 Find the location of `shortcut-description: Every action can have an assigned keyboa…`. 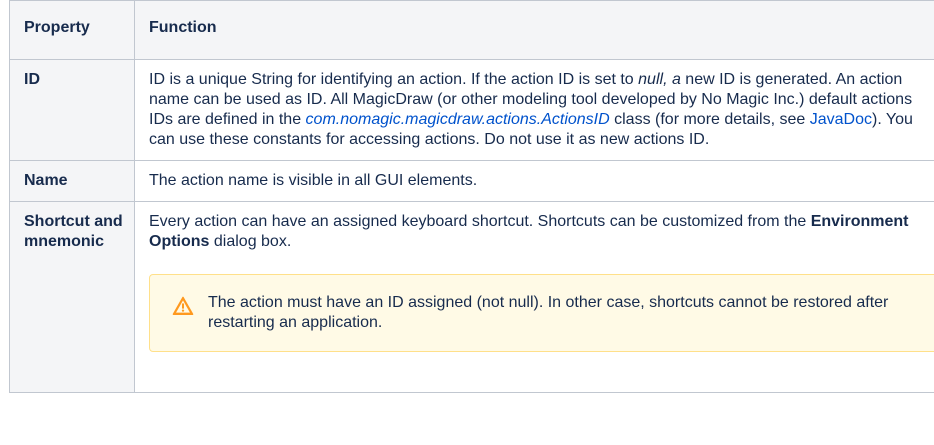

shortcut-description: Every action can have an assigned keyboa… is located at coordinates (541, 232).